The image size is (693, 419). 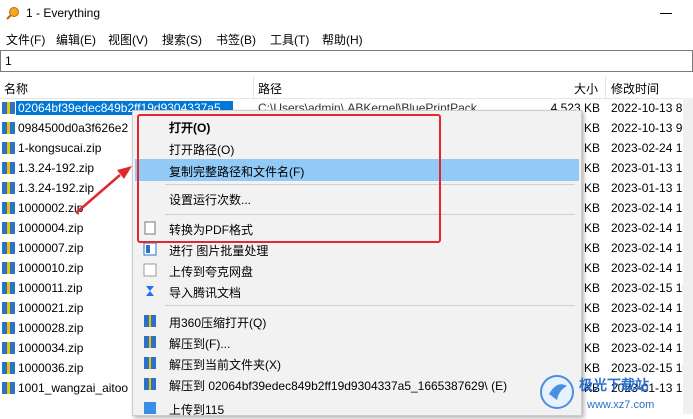 What do you see at coordinates (150, 408) in the screenshot?
I see `cloud-upload-icon` at bounding box center [150, 408].